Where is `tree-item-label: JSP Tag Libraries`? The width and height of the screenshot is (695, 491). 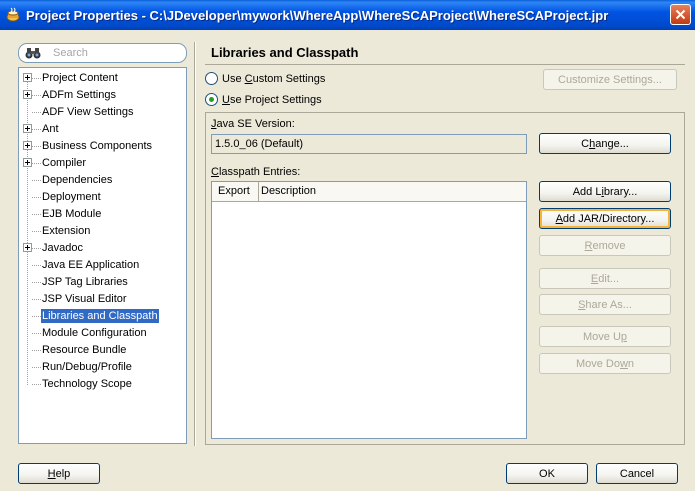
tree-item-label: JSP Tag Libraries is located at coordinates (85, 282).